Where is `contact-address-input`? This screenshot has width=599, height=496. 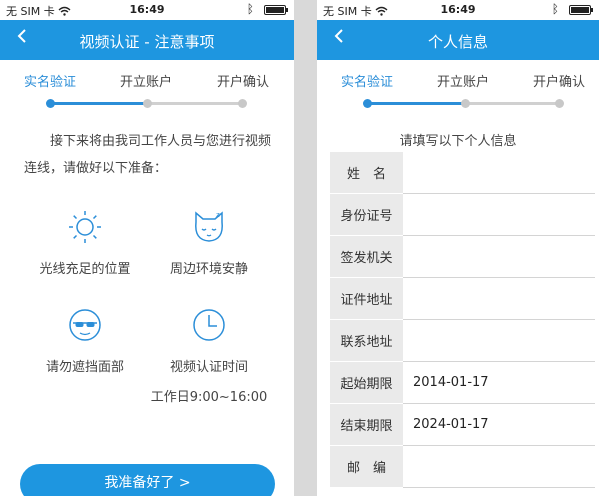
contact-address-input is located at coordinates (499, 341).